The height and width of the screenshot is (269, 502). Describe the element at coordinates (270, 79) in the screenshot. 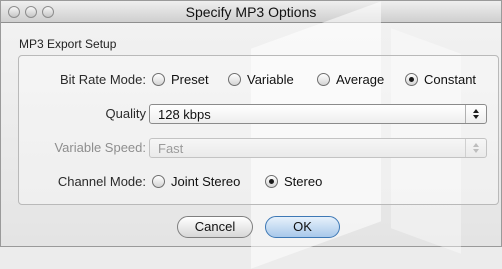

I see `radio-label: Variable` at that location.